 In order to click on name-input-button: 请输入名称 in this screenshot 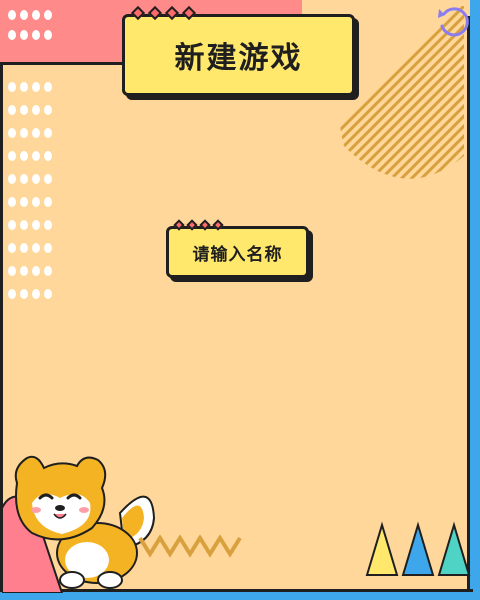, I will do `click(237, 248)`.